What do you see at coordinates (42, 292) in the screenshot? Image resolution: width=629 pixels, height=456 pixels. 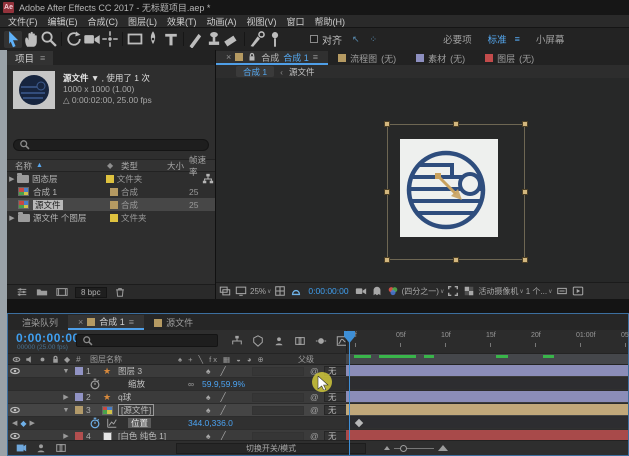 I see `new-folder-icon` at bounding box center [42, 292].